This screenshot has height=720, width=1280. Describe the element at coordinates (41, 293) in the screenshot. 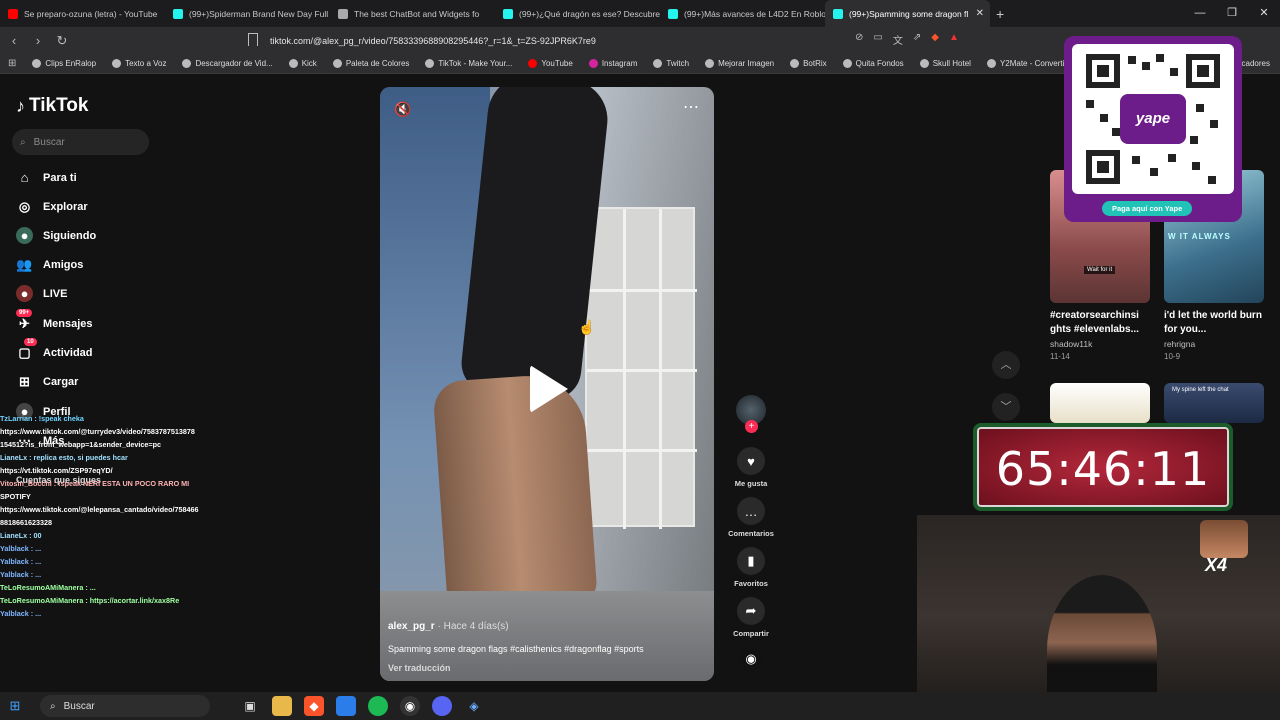

I see `sidebar-item-live: ● LIVE` at that location.